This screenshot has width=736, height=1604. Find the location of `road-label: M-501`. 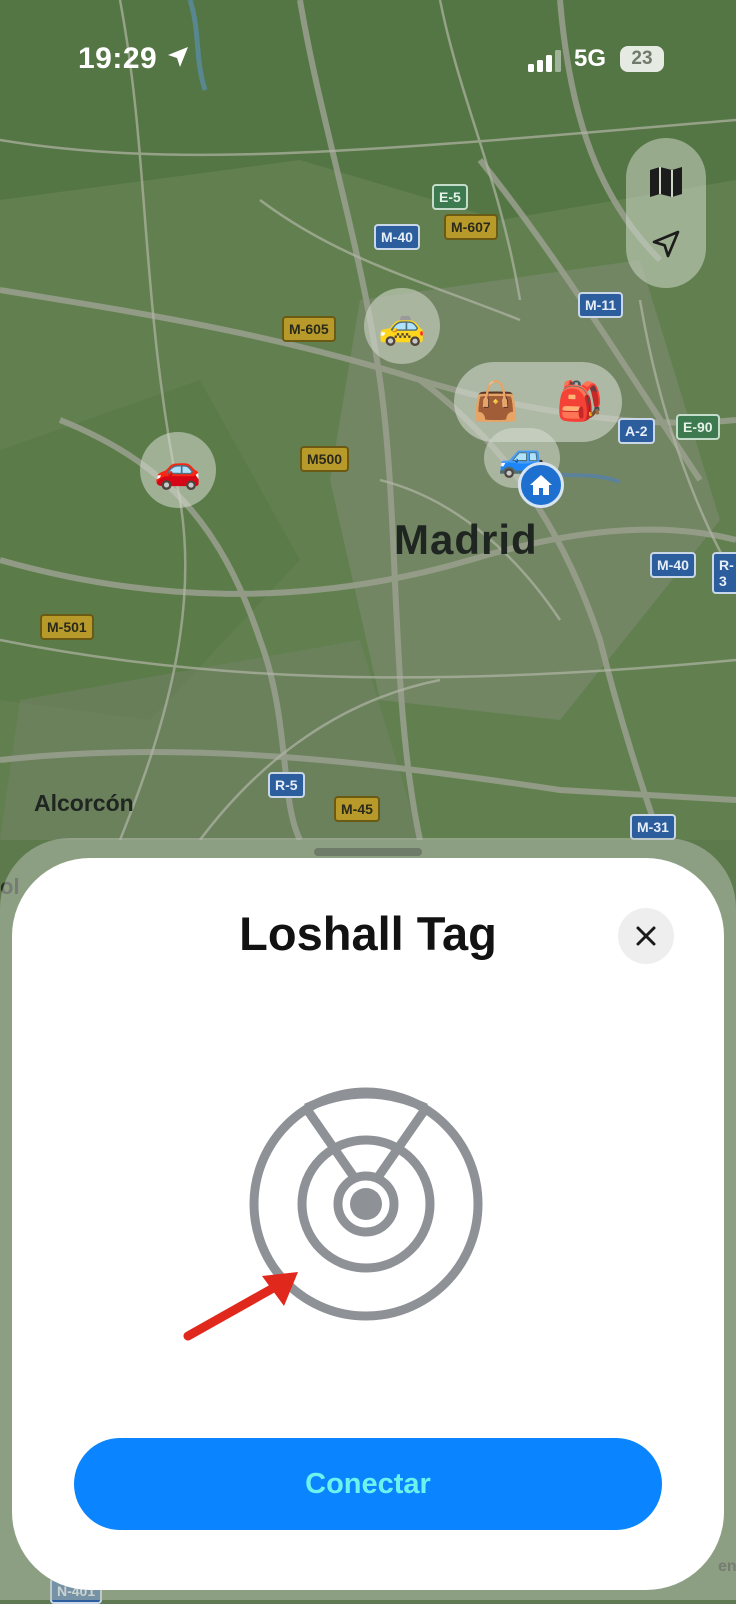

road-label: M-501 is located at coordinates (67, 627).